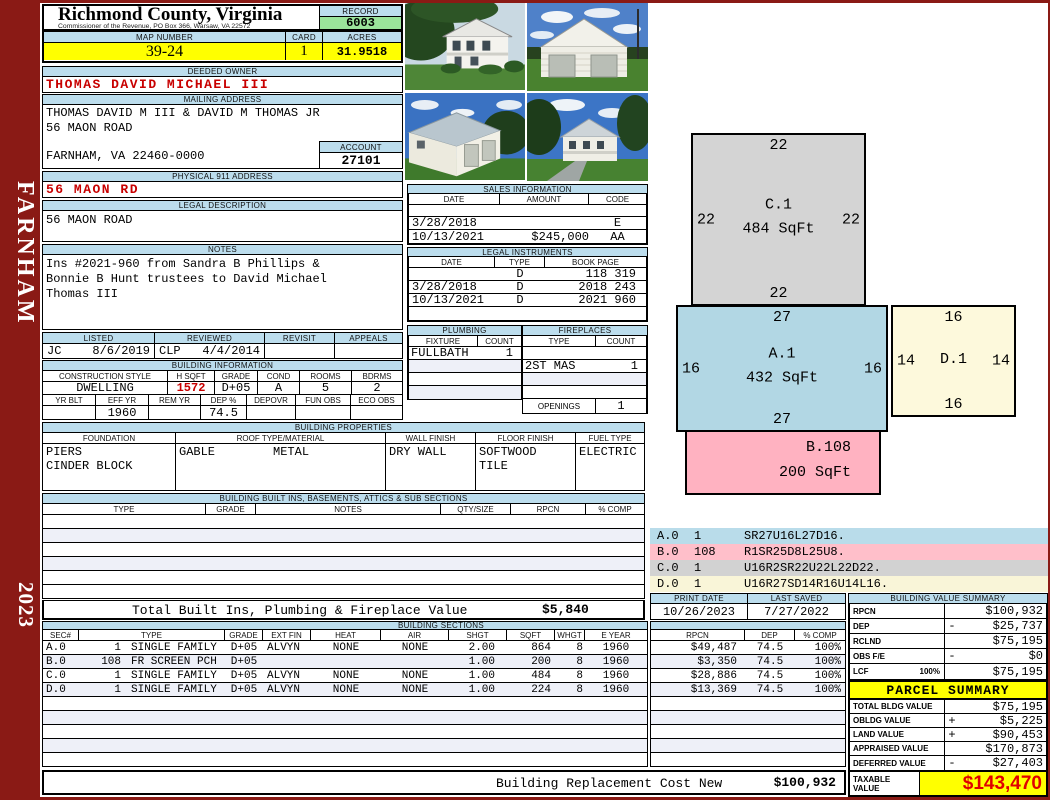 This screenshot has width=1050, height=800. Describe the element at coordinates (362, 37) in the screenshot. I see `acres-header: ACRES` at that location.